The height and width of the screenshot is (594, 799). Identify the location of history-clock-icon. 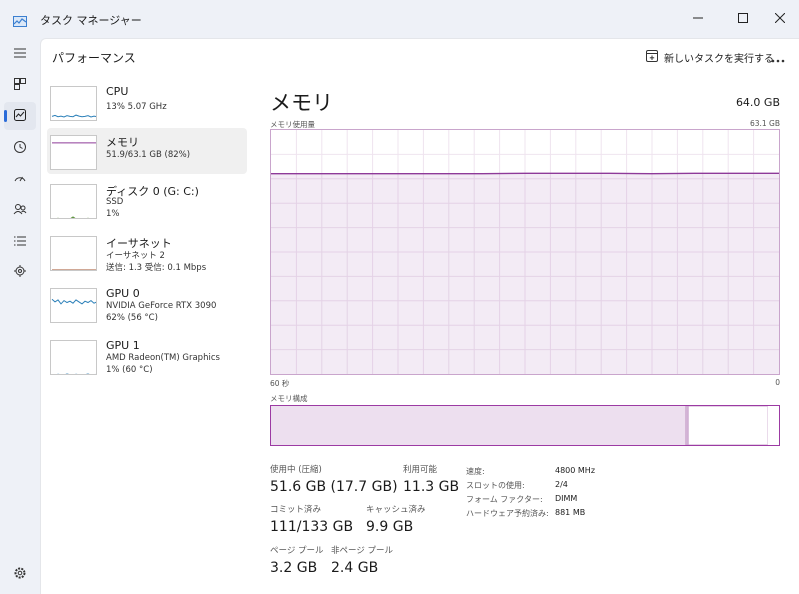
(20, 148).